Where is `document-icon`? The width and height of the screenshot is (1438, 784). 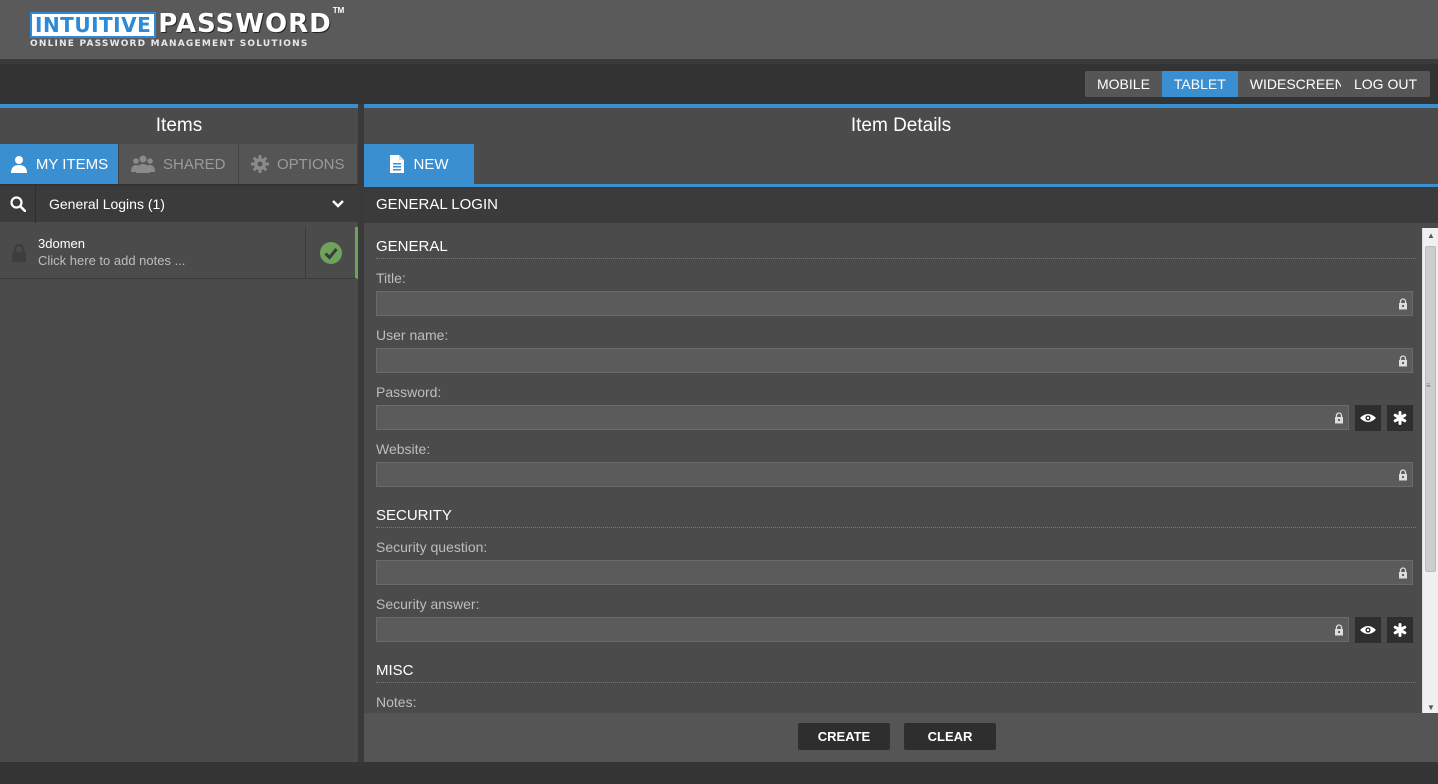
document-icon is located at coordinates (396, 164).